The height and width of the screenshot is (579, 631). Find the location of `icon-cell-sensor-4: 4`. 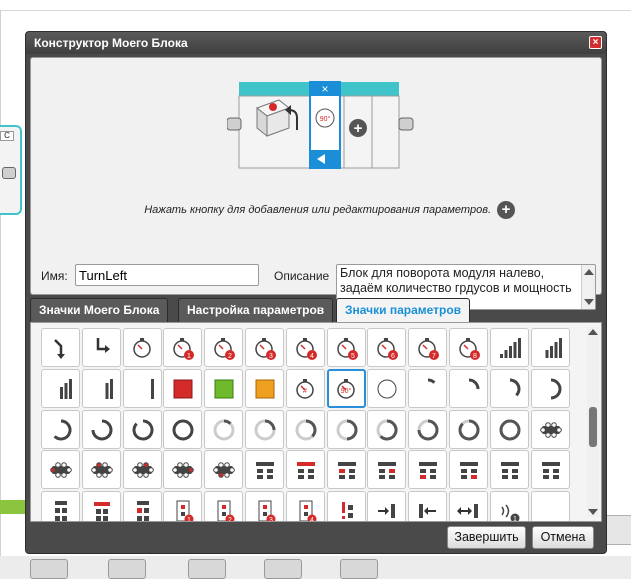

icon-cell-sensor-4: 4 is located at coordinates (305, 506).